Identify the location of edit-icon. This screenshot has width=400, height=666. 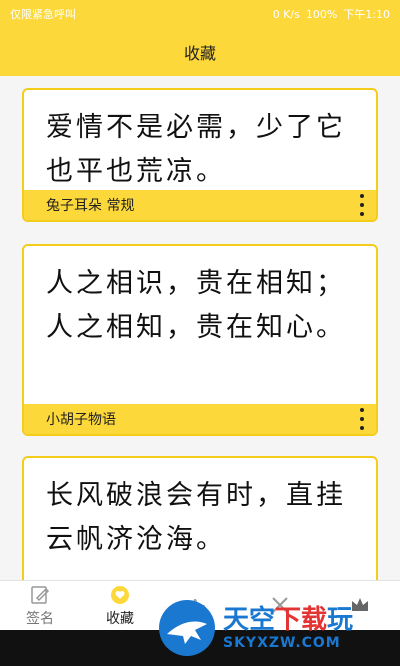
(40, 594).